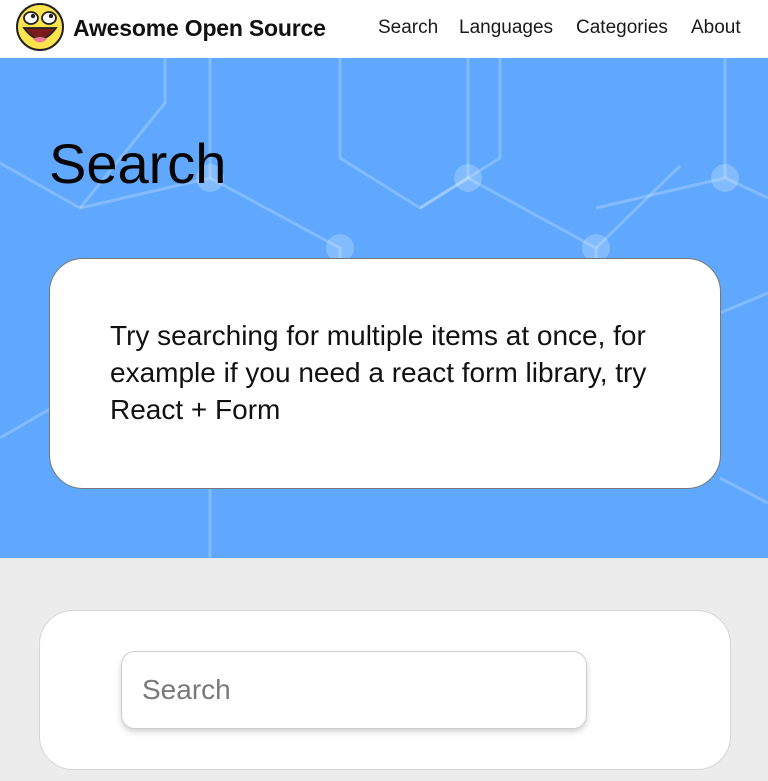 This screenshot has height=781, width=768. Describe the element at coordinates (716, 28) in the screenshot. I see `nav-about-link: About` at that location.